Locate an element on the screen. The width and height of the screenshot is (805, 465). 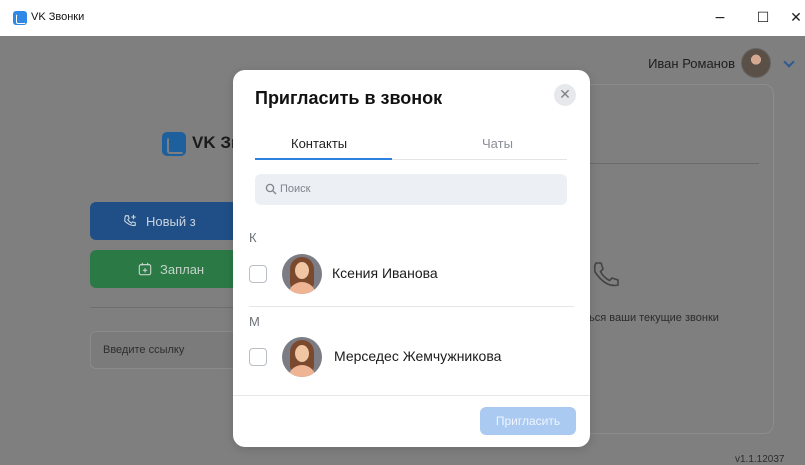
close-window-button: ✕ is located at coordinates (795, 18).